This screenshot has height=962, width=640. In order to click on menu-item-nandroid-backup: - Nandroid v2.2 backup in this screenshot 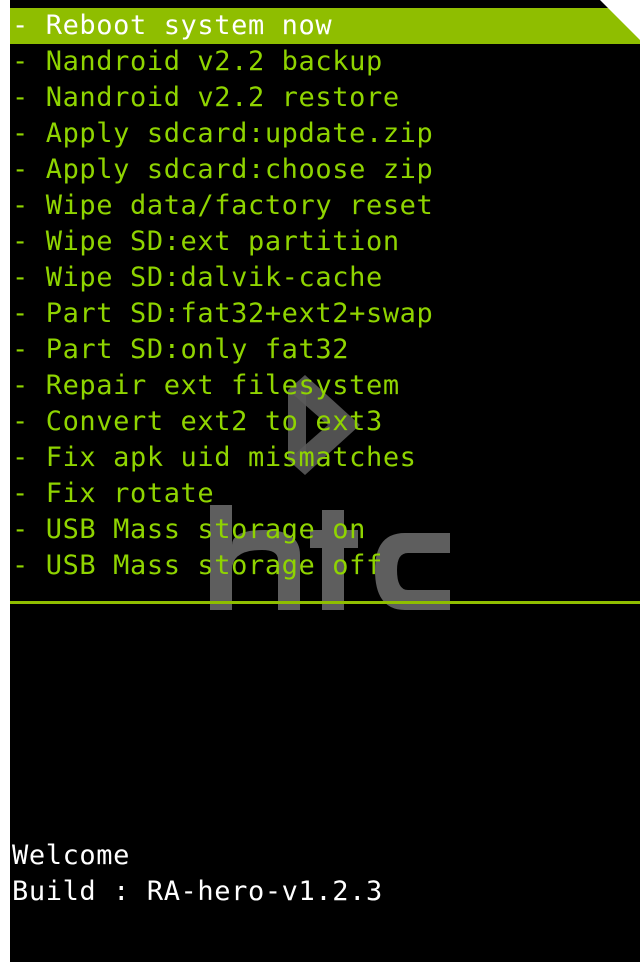, I will do `click(325, 62)`.